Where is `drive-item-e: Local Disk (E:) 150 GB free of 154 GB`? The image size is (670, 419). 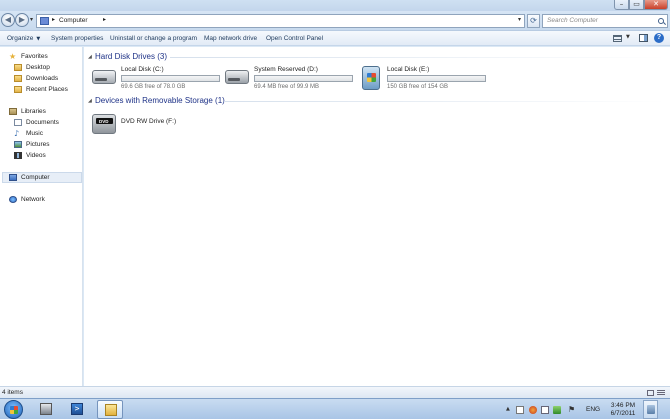
drive-item-e: Local Disk (E:) 150 GB free of 154 GB is located at coordinates (423, 79).